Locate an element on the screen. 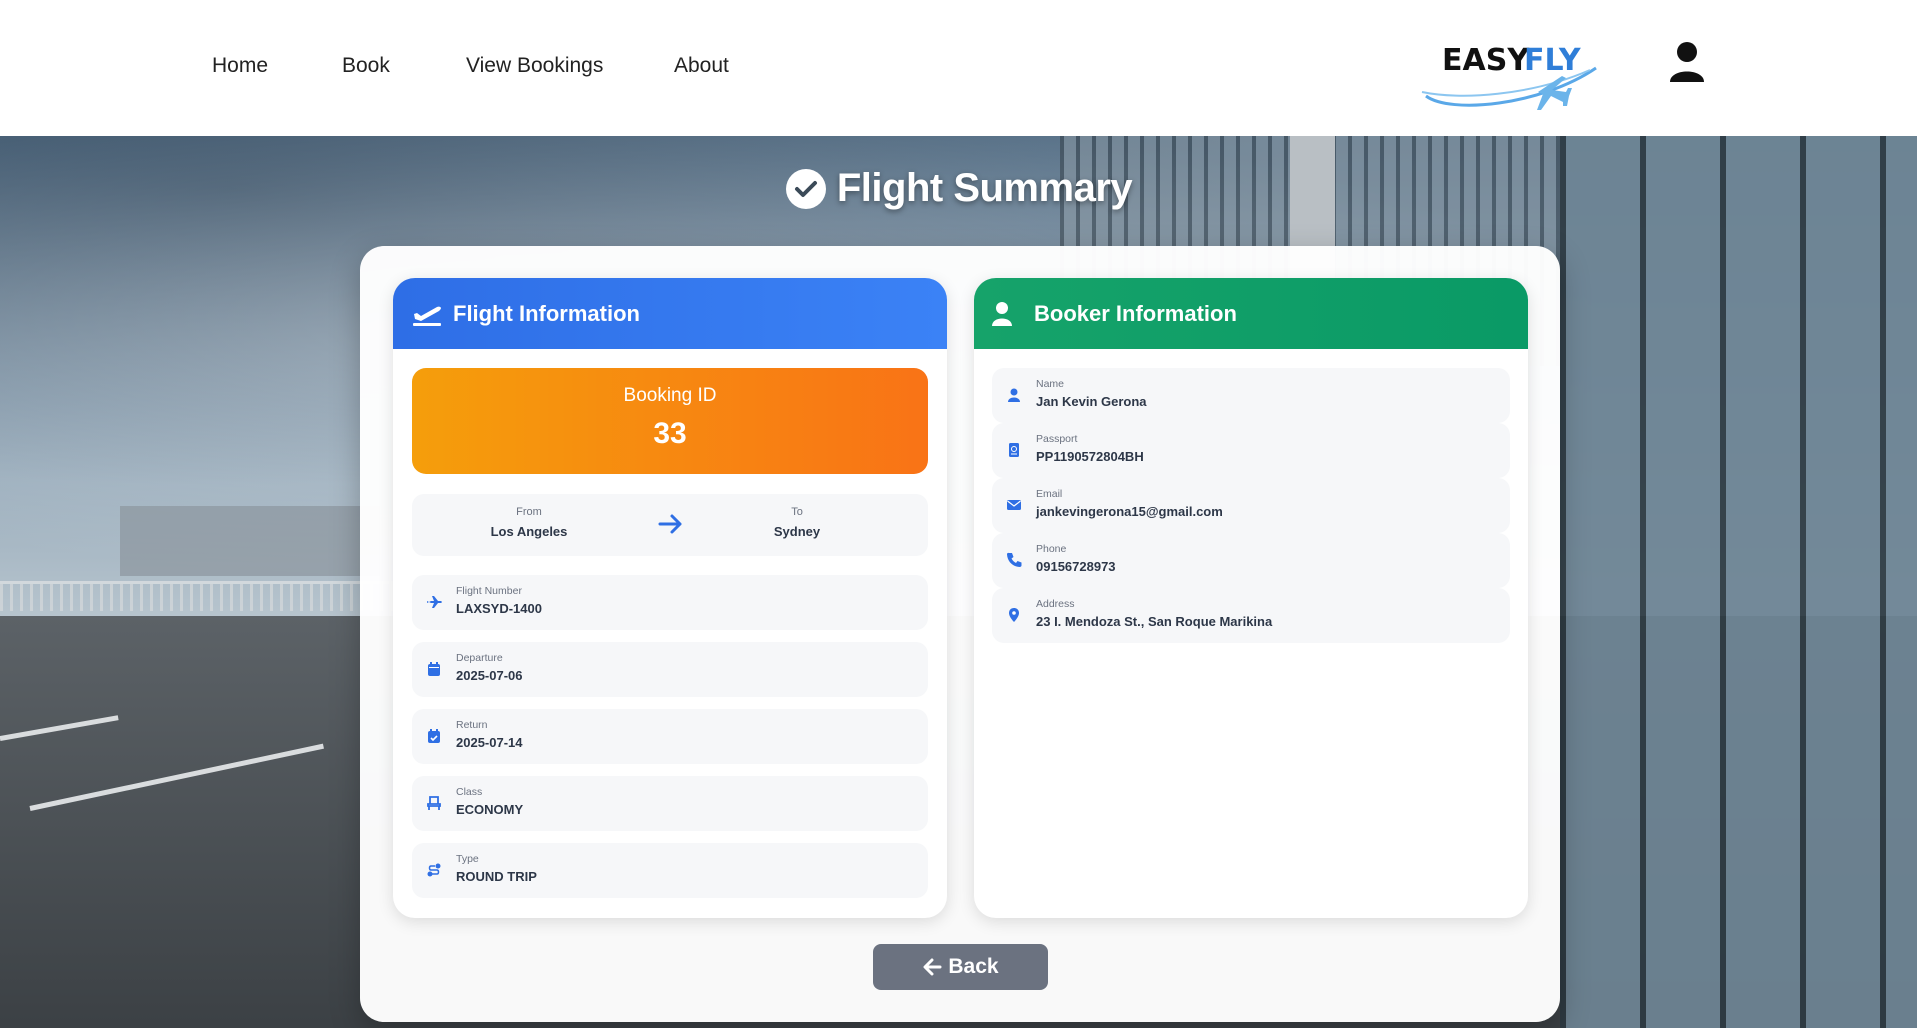 The height and width of the screenshot is (1028, 1917). email-label: Email is located at coordinates (1049, 494).